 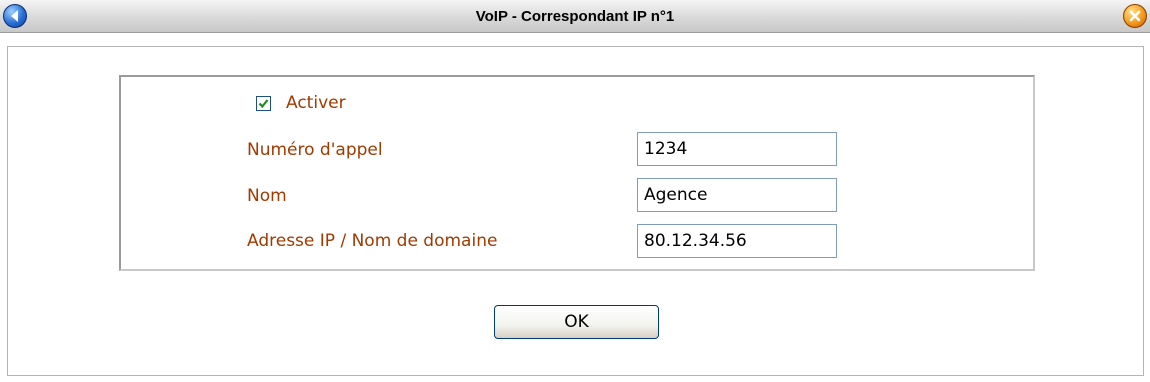 I want to click on name-input: Agence, so click(x=737, y=195).